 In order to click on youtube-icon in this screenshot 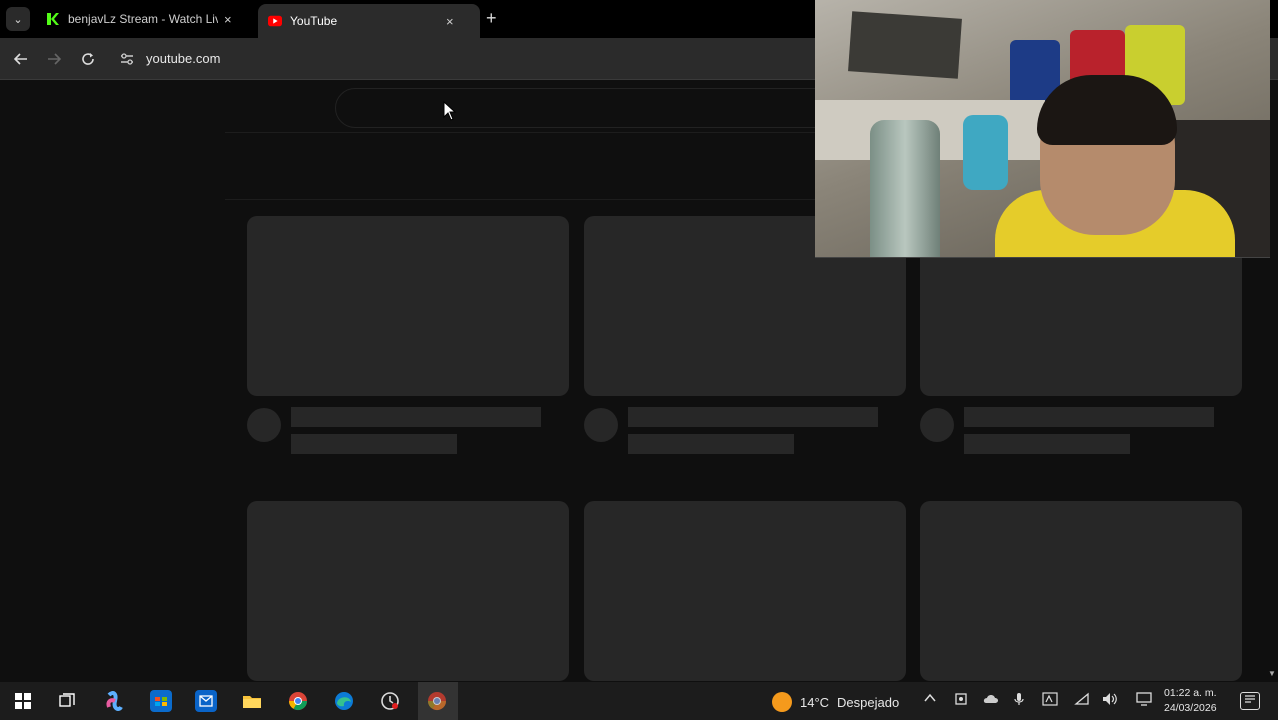, I will do `click(275, 21)`.